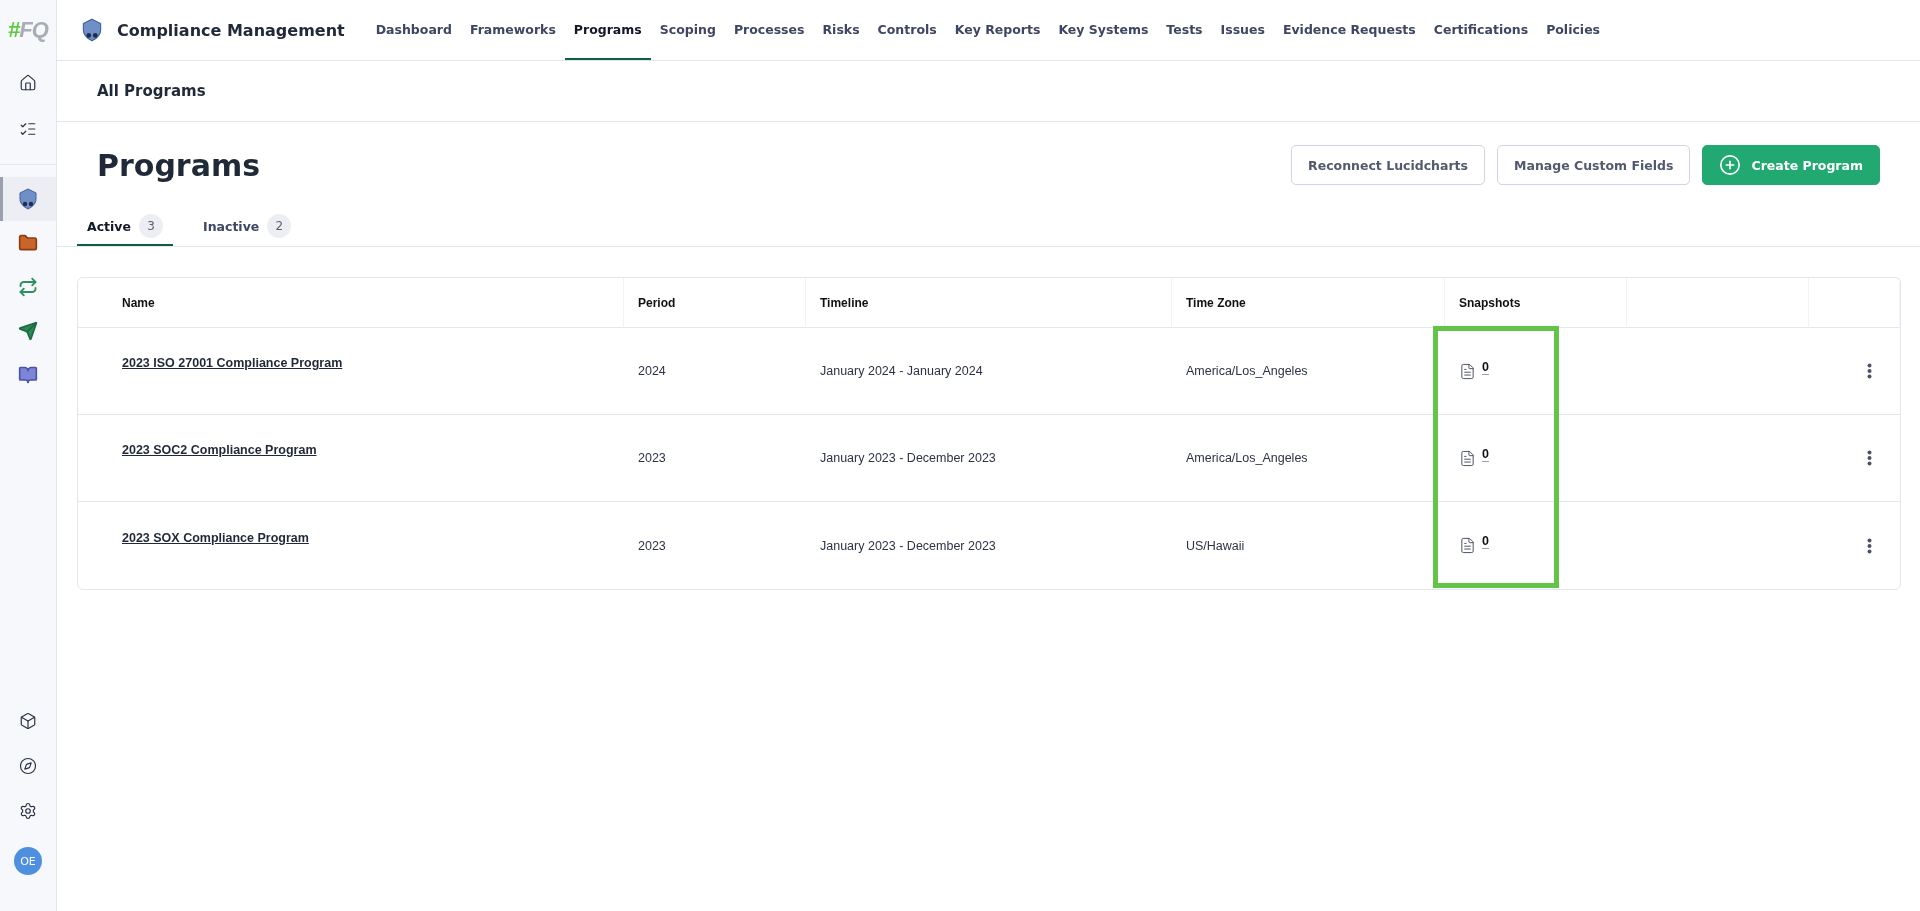 The width and height of the screenshot is (1920, 911). I want to click on nav-tab: Key Systems, so click(1103, 30).